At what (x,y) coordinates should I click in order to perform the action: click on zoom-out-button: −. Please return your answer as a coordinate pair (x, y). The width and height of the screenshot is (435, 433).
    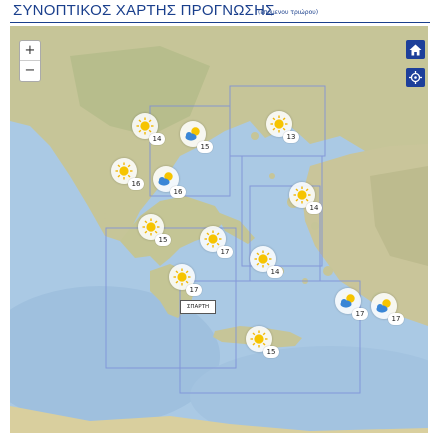
    Looking at the image, I should click on (30, 70).